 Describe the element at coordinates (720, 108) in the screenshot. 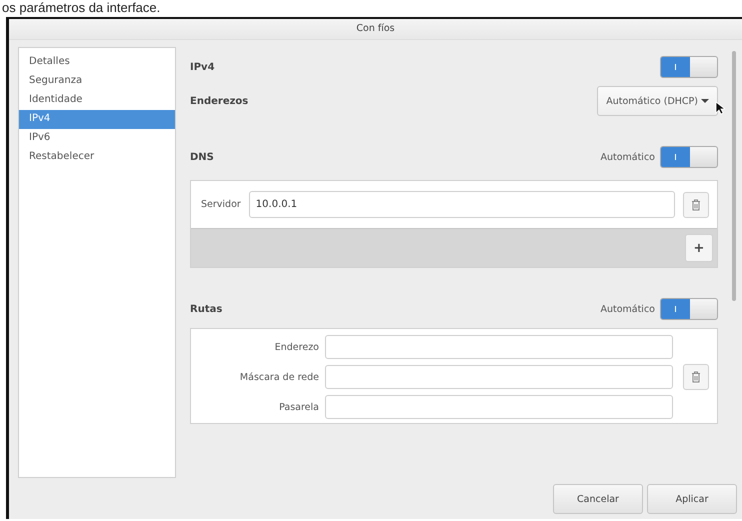

I see `cursor-icon` at that location.